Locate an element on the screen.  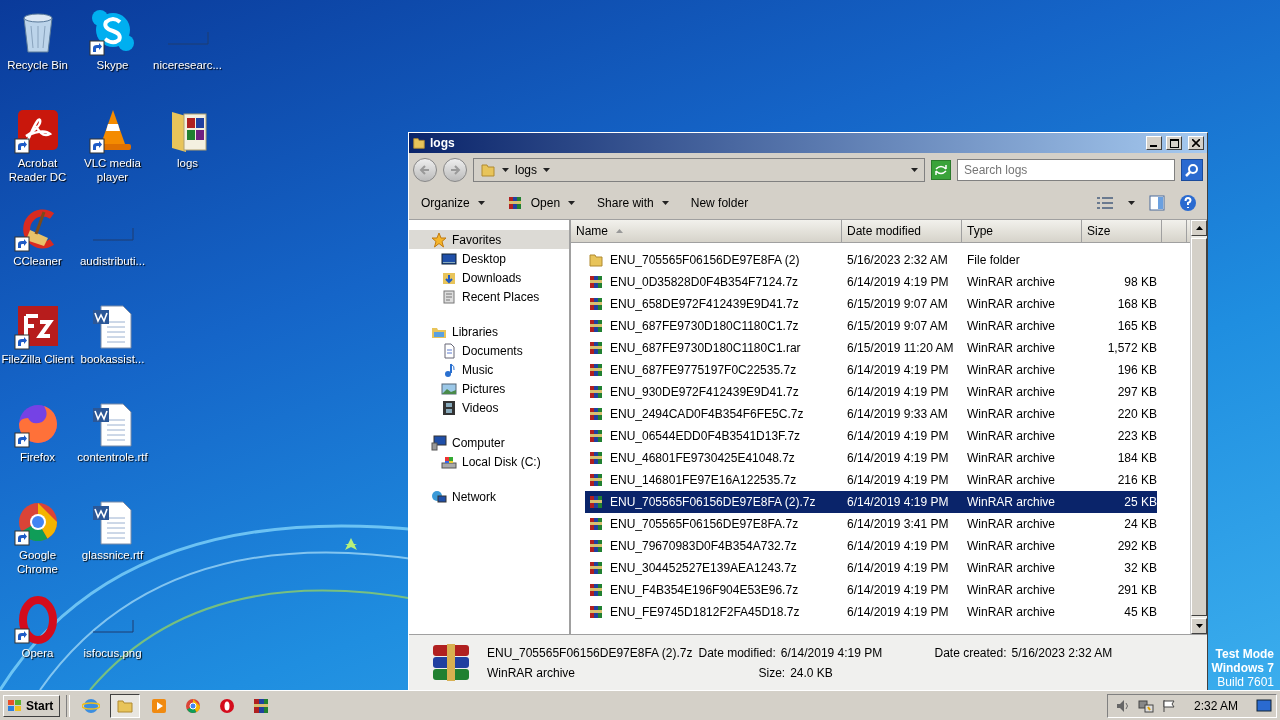
desktop-icon is located at coordinates (449, 258).